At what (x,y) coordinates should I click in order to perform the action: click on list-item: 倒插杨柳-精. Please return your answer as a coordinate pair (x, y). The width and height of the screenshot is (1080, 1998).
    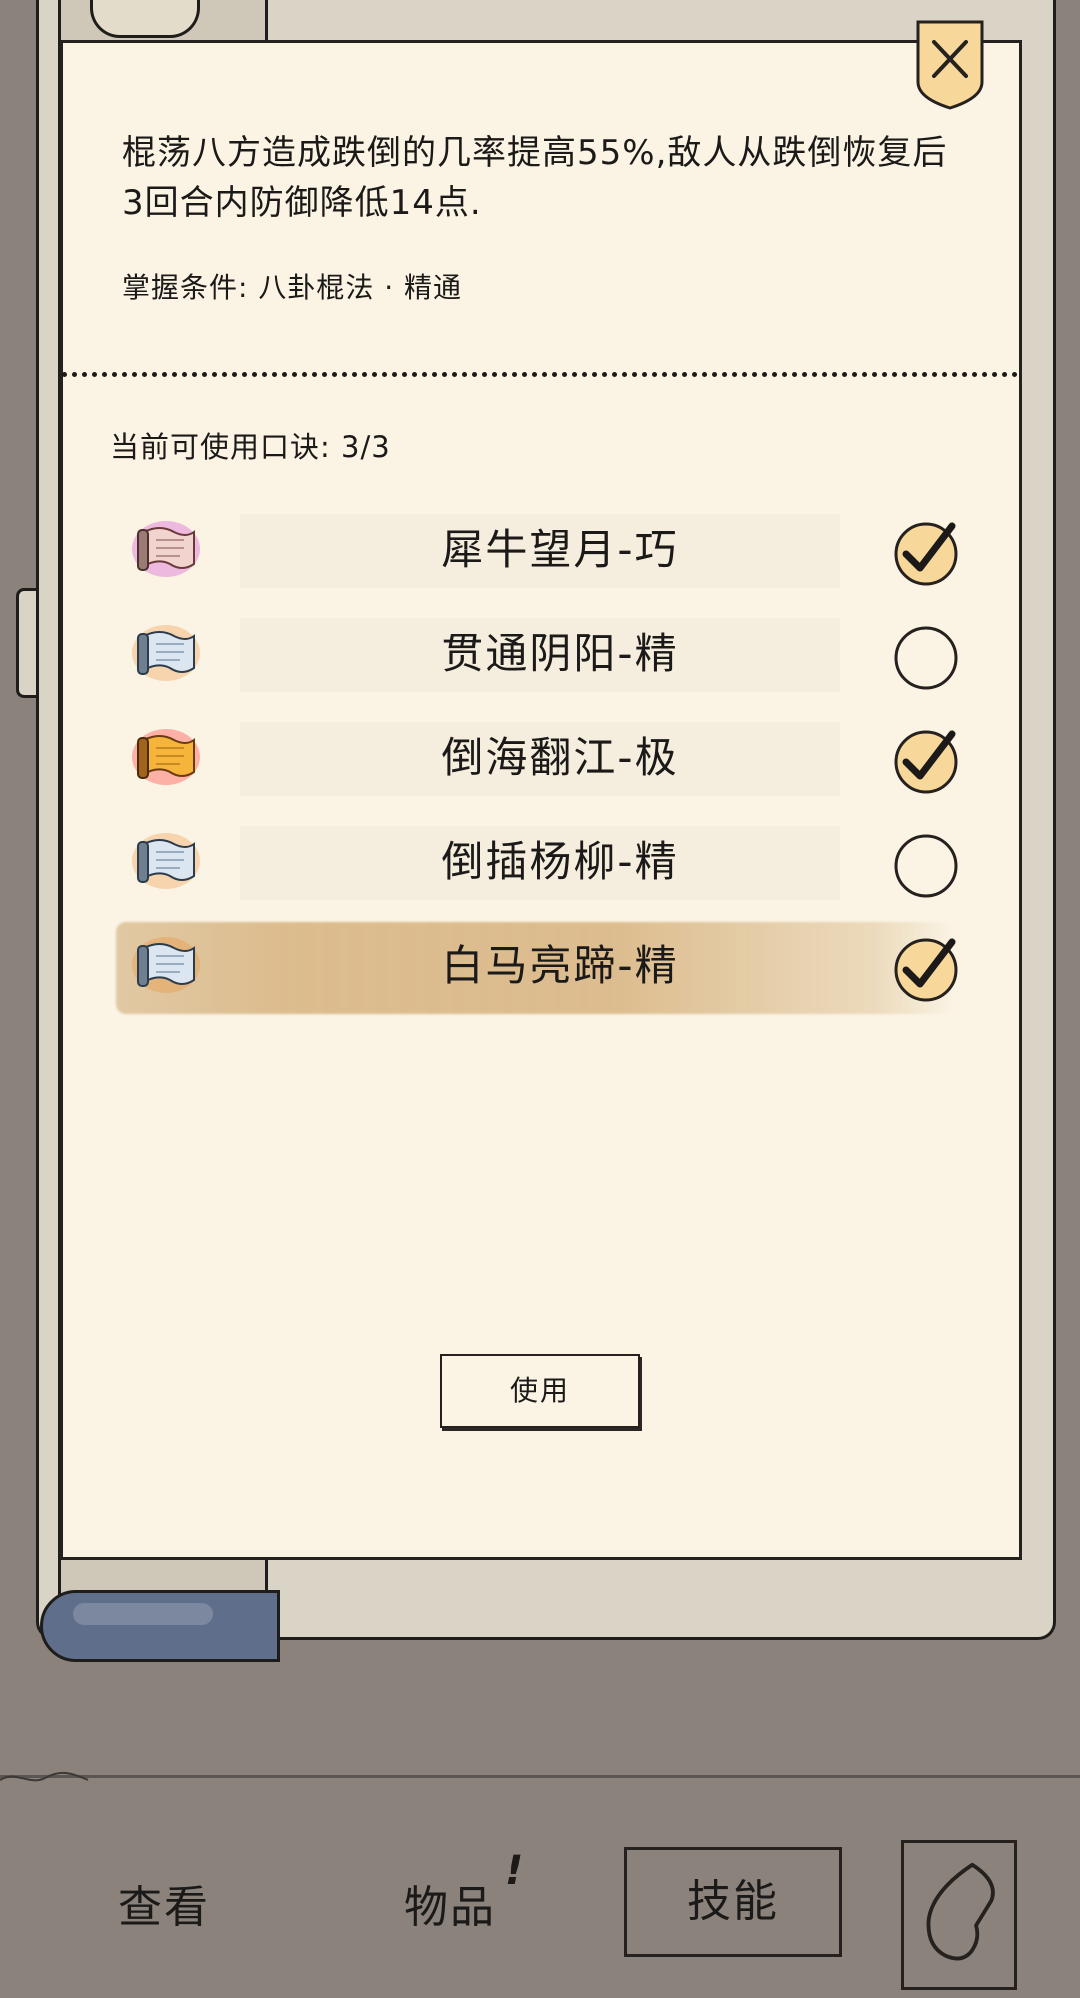
    Looking at the image, I should click on (560, 864).